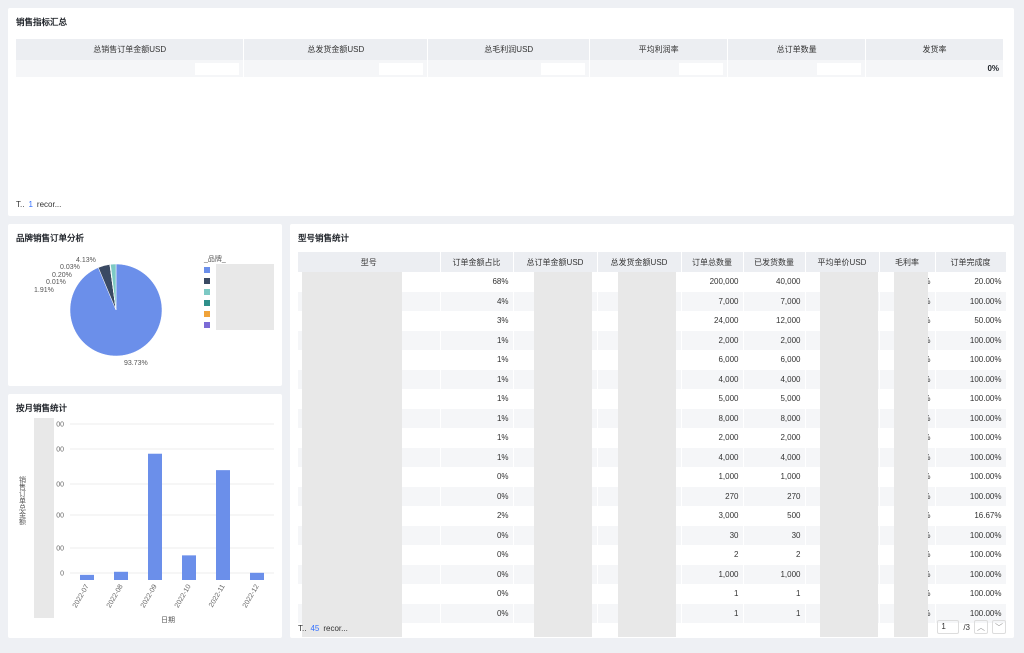  What do you see at coordinates (70, 267) in the screenshot?
I see `pie-slice-label: 0.03%` at bounding box center [70, 267].